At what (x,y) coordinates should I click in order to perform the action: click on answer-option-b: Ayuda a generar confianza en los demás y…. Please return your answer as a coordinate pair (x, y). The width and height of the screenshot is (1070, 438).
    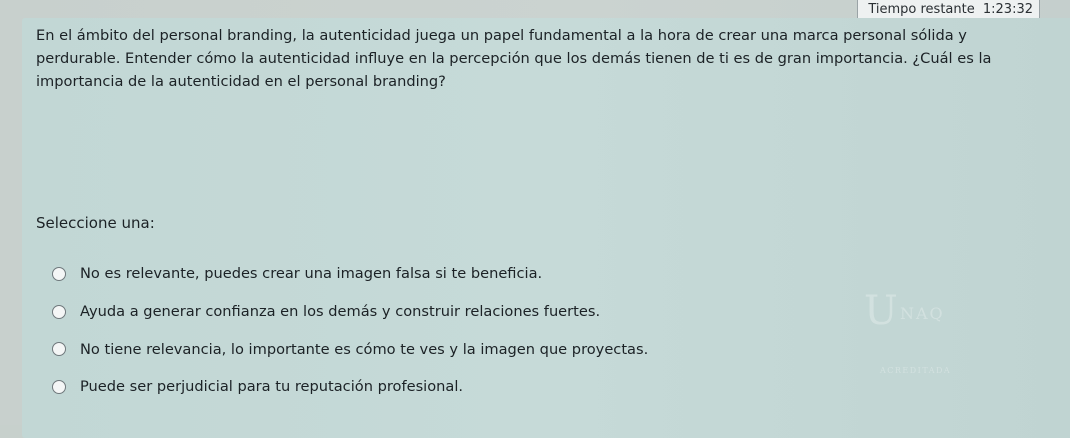
    Looking at the image, I should click on (452, 312).